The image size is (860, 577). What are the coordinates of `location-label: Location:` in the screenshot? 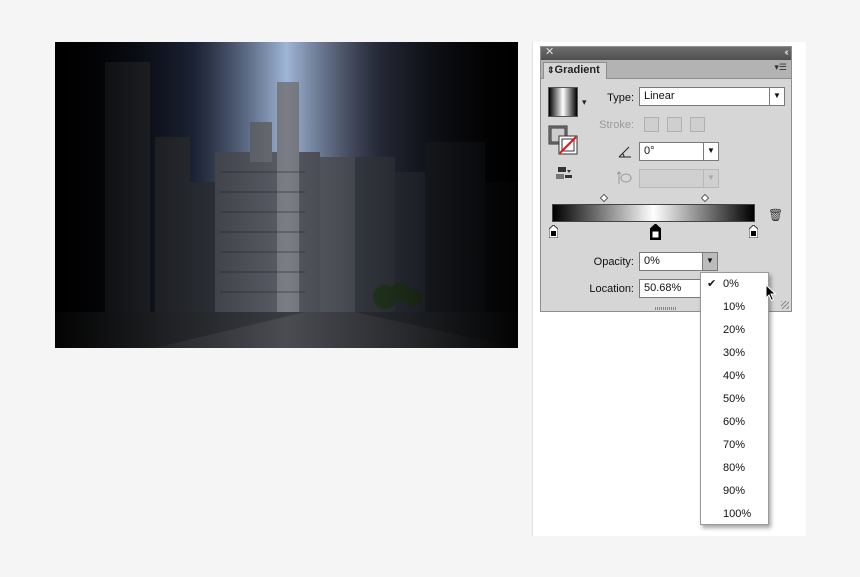 It's located at (611, 289).